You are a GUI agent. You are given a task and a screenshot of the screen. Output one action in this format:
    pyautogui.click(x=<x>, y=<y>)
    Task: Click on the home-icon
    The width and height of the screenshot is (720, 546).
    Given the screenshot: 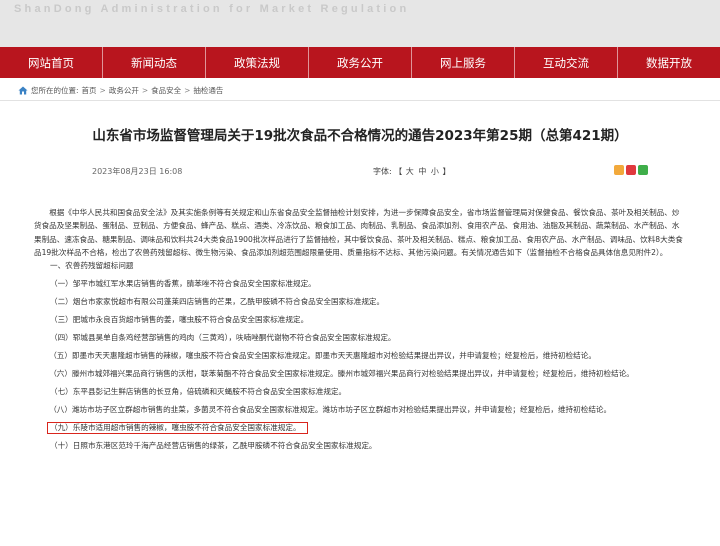 What is the action you would take?
    pyautogui.click(x=23, y=90)
    